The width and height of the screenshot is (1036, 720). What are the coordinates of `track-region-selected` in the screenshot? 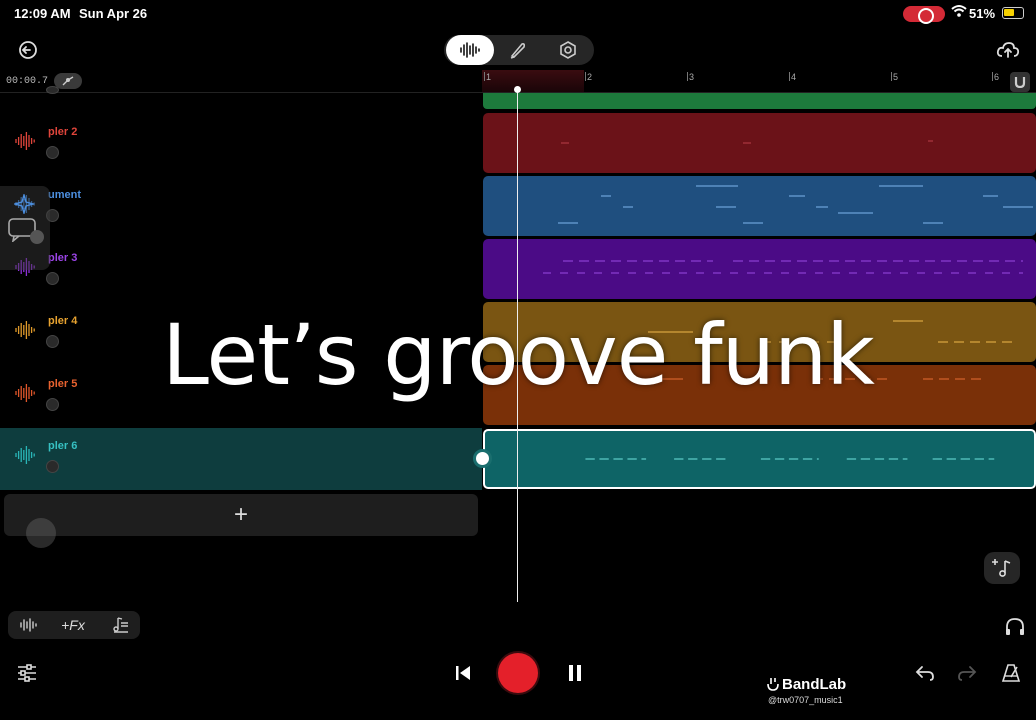 It's located at (759, 459).